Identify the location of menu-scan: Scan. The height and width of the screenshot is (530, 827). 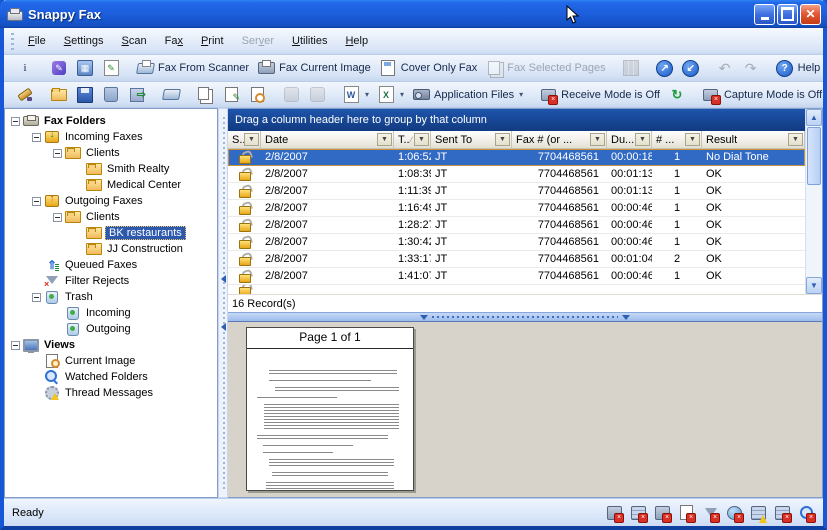
(134, 41).